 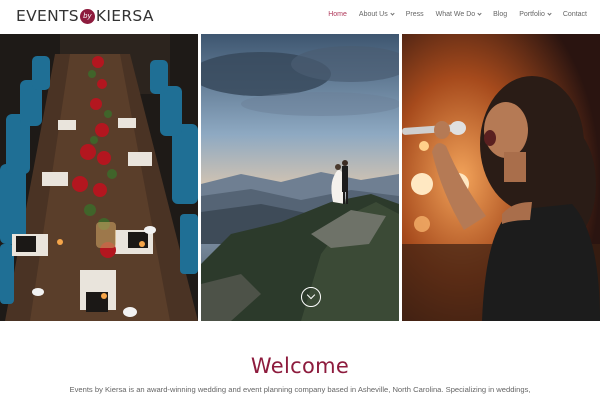 I want to click on nav-item-blog: Blog, so click(x=500, y=14).